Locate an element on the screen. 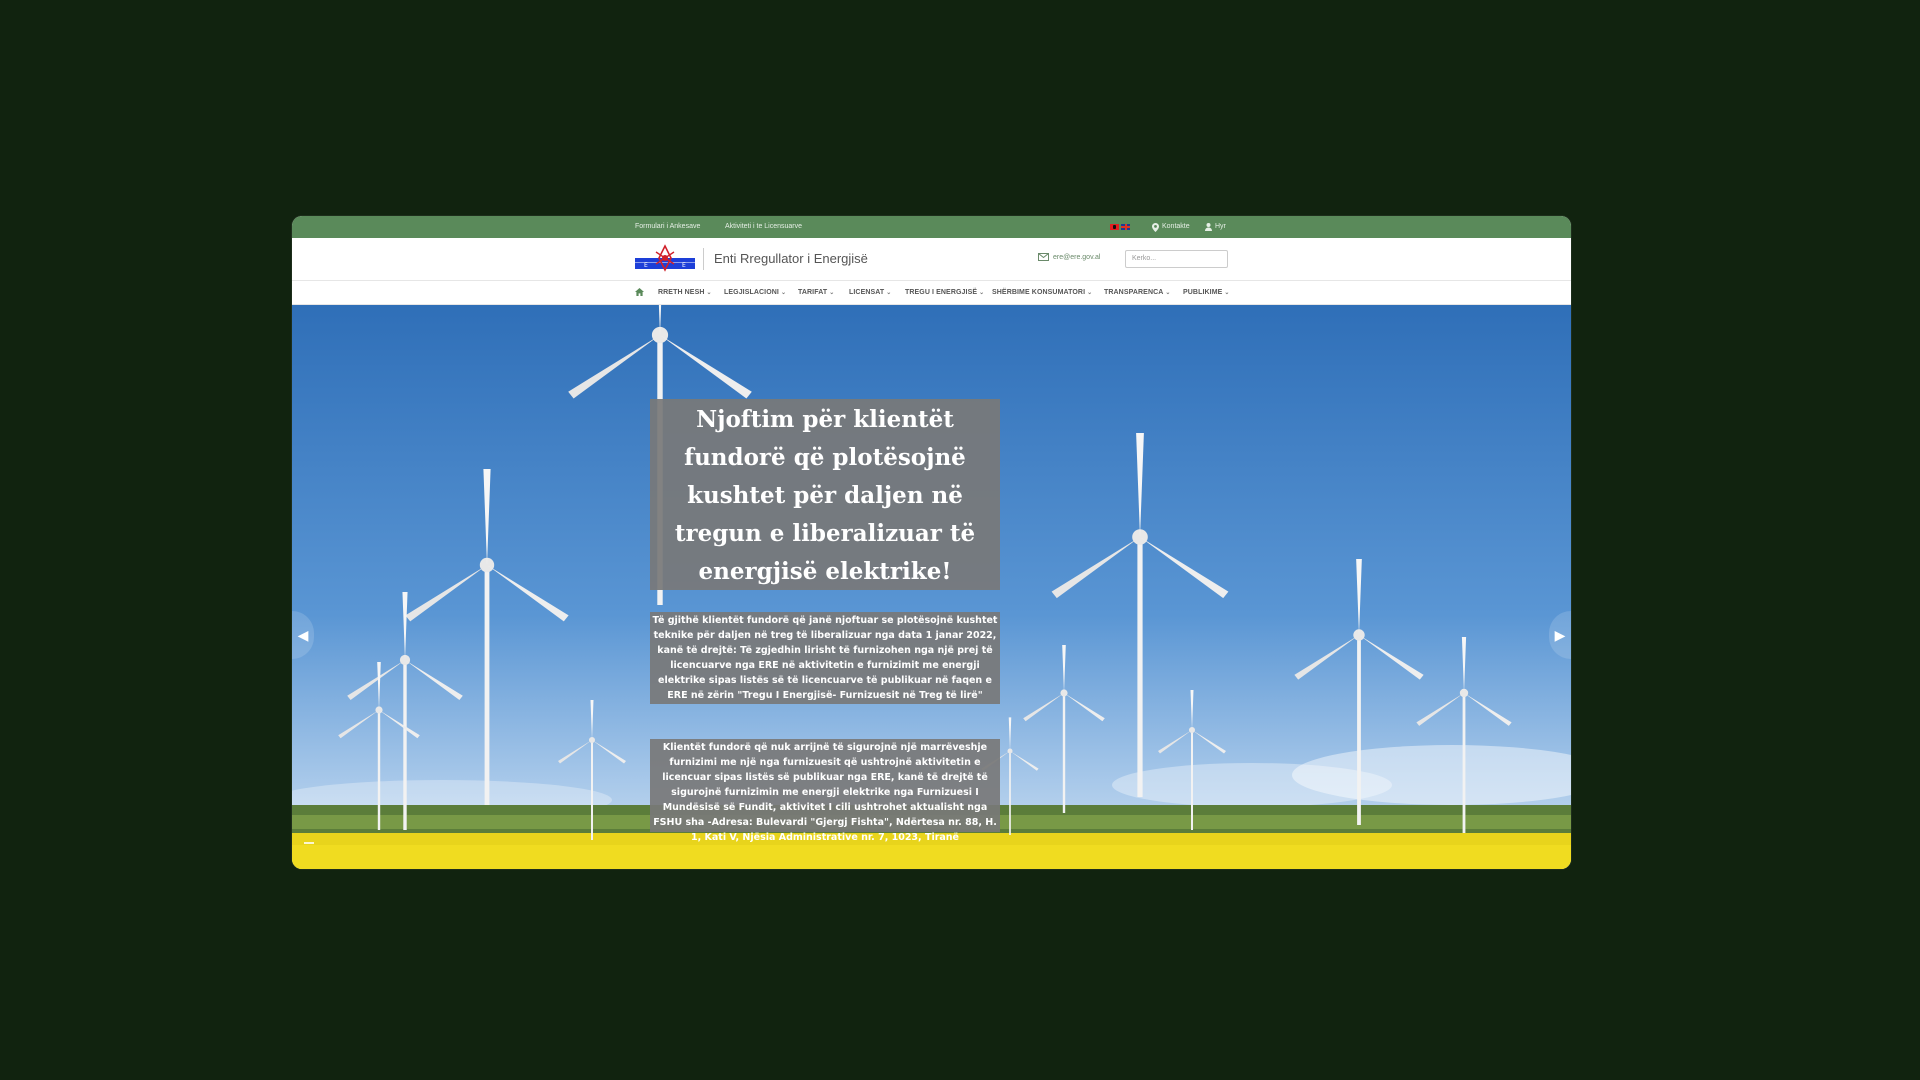  nav-item-licenses: LICENSAT ⌄ is located at coordinates (870, 293).